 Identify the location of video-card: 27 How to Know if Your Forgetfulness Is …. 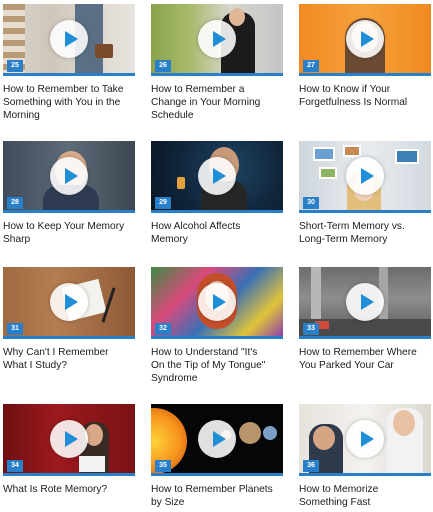
(365, 56).